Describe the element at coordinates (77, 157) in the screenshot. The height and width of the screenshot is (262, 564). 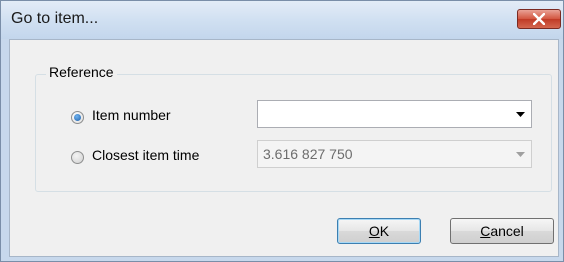
I see `closest-item-time-radio` at that location.